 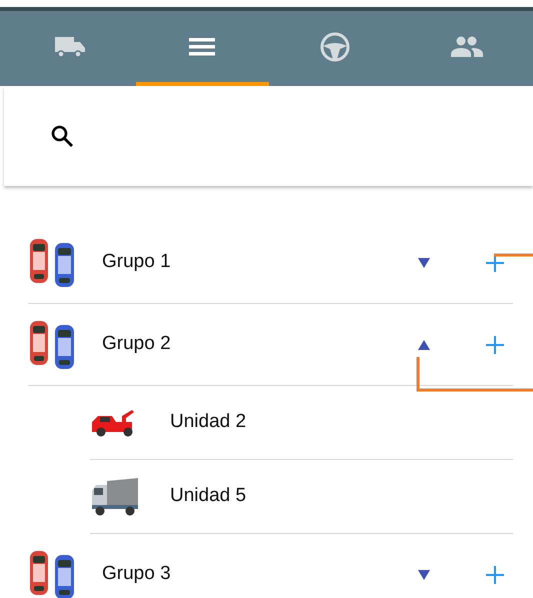 What do you see at coordinates (202, 46) in the screenshot?
I see `menu-icon` at bounding box center [202, 46].